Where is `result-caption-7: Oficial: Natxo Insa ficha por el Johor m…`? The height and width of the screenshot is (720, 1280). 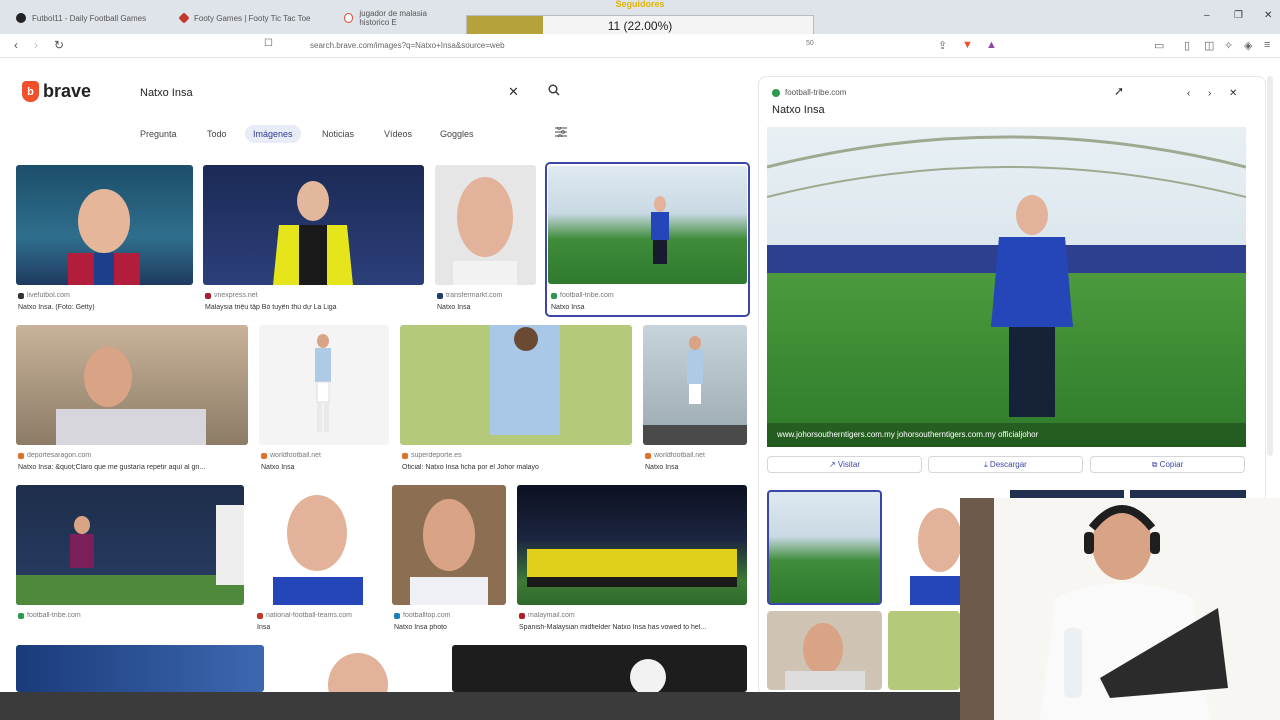 result-caption-7: Oficial: Natxo Insa ficha por el Johor m… is located at coordinates (517, 467).